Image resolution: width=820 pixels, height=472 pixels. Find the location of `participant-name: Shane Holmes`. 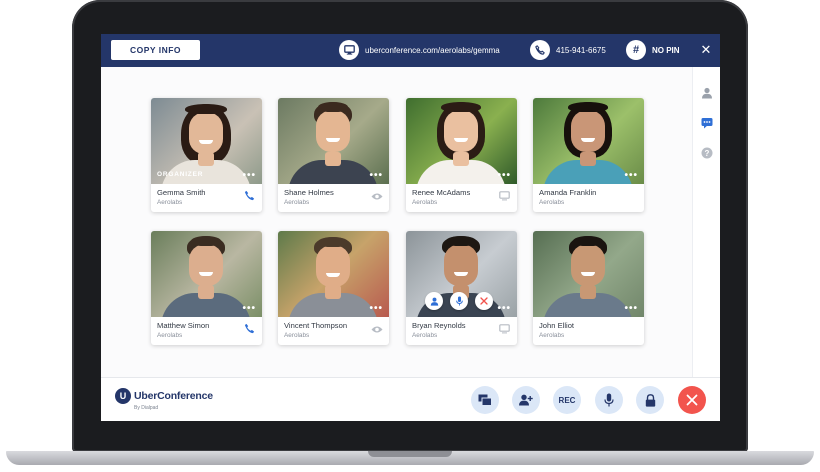

participant-name: Shane Holmes is located at coordinates (309, 192).